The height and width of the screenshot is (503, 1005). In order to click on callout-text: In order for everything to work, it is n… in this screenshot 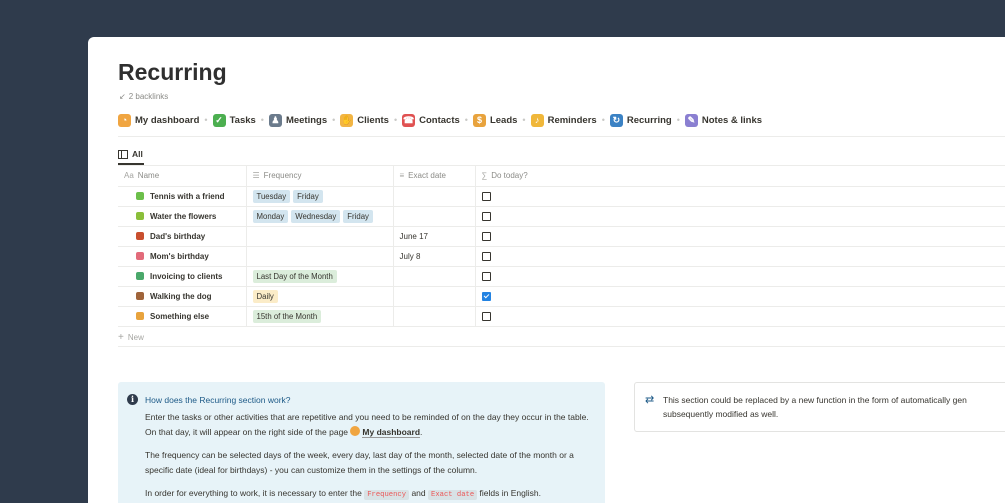, I will do `click(253, 493)`.